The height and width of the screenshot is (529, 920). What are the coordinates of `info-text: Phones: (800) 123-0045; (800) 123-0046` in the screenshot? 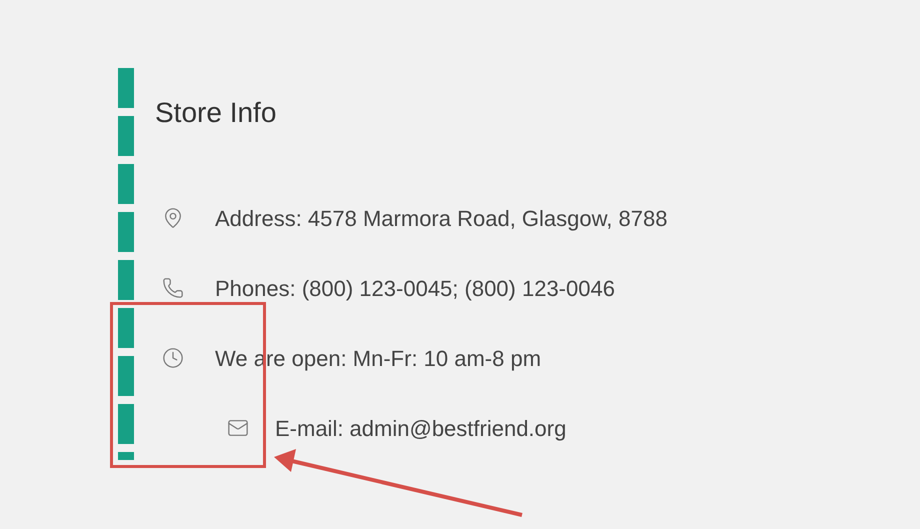 It's located at (415, 288).